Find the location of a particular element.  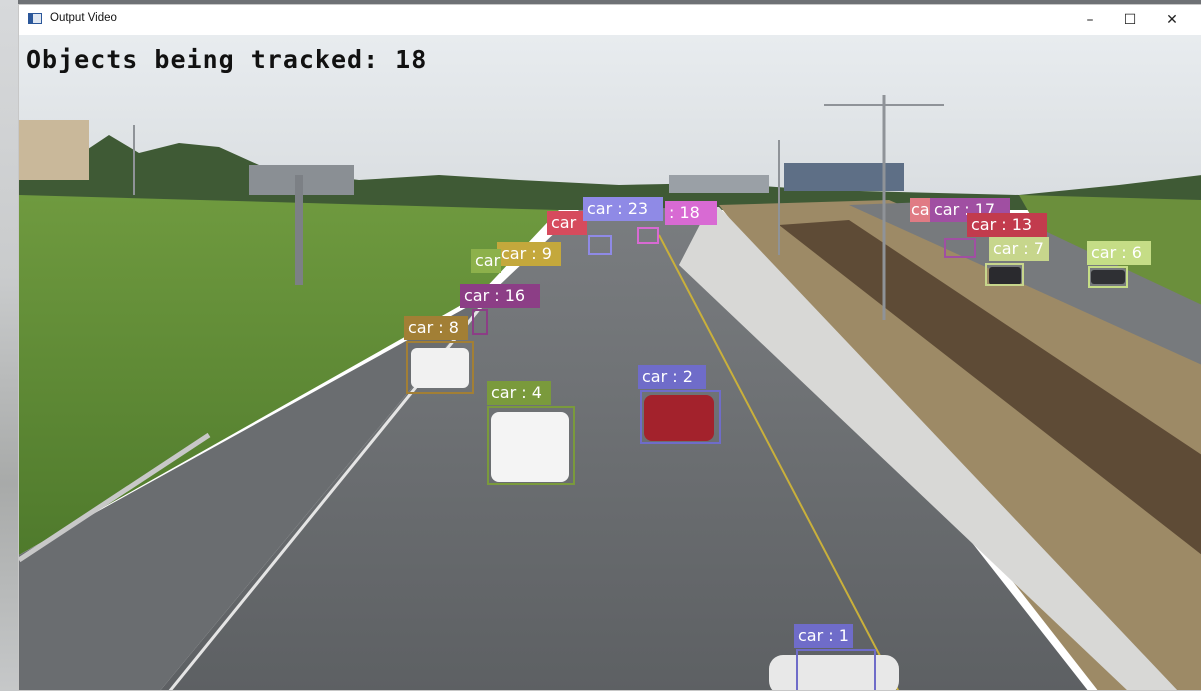

detection-label-car-13: car : 13 is located at coordinates (1007, 225).